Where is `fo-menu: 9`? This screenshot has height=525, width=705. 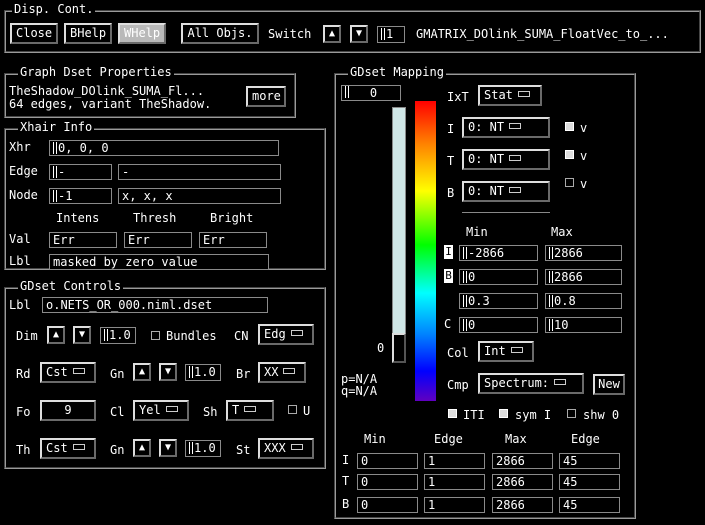
fo-menu: 9 is located at coordinates (68, 410).